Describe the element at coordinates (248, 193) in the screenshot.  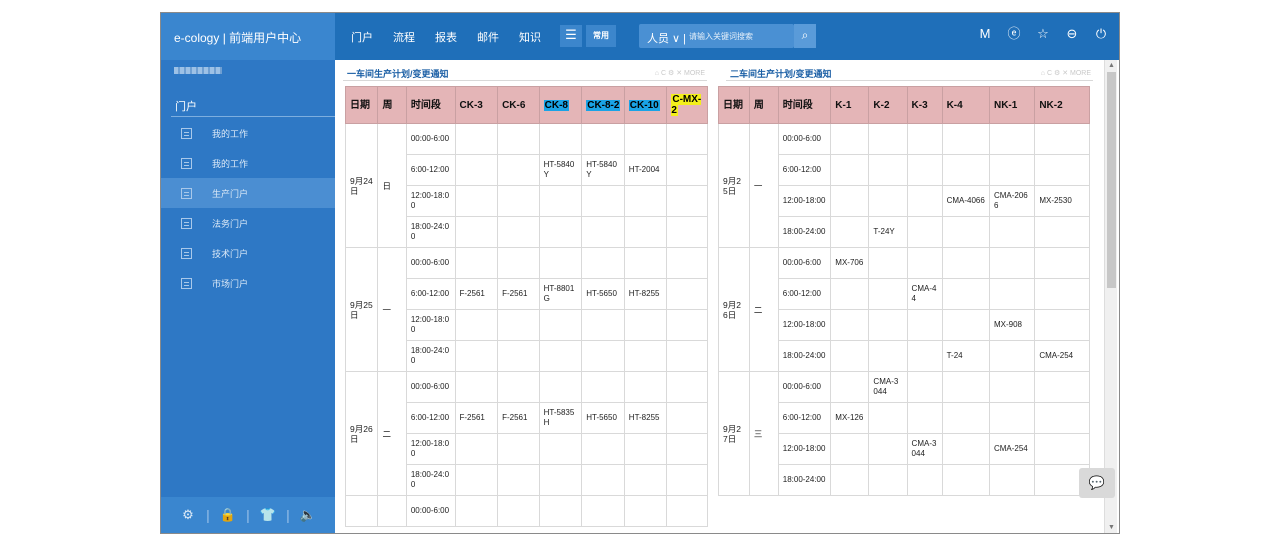
I see `sidebar-item: 生产门户` at that location.